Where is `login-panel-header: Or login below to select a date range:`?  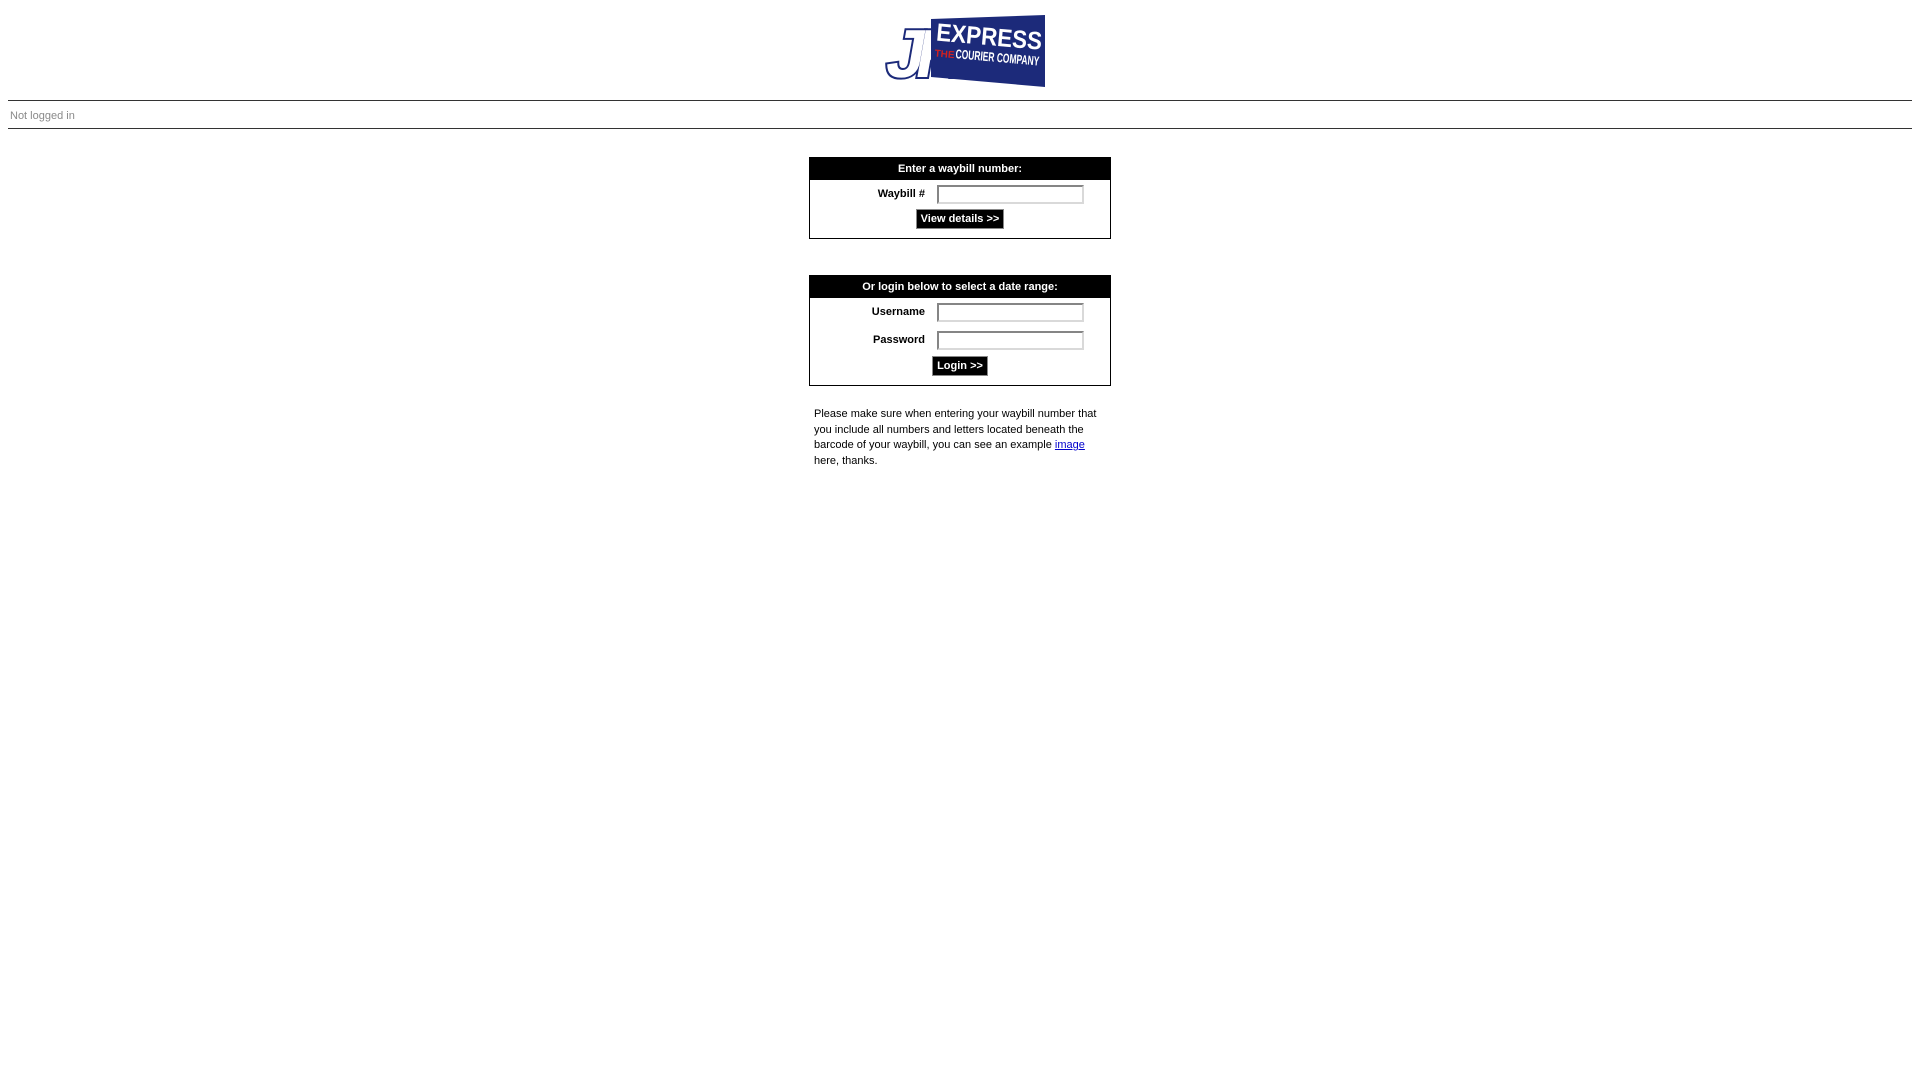 login-panel-header: Or login below to select a date range: is located at coordinates (960, 287).